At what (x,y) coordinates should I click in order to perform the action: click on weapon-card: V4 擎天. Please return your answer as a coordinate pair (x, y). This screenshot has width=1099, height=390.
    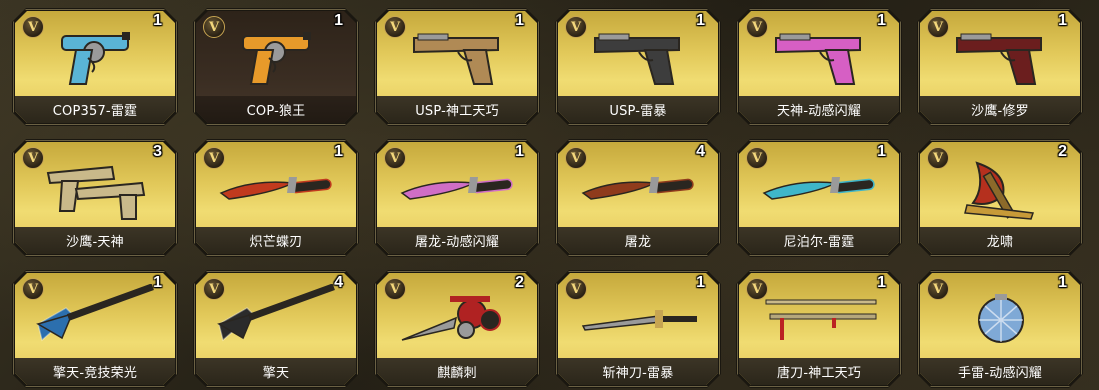
    Looking at the image, I should click on (276, 329).